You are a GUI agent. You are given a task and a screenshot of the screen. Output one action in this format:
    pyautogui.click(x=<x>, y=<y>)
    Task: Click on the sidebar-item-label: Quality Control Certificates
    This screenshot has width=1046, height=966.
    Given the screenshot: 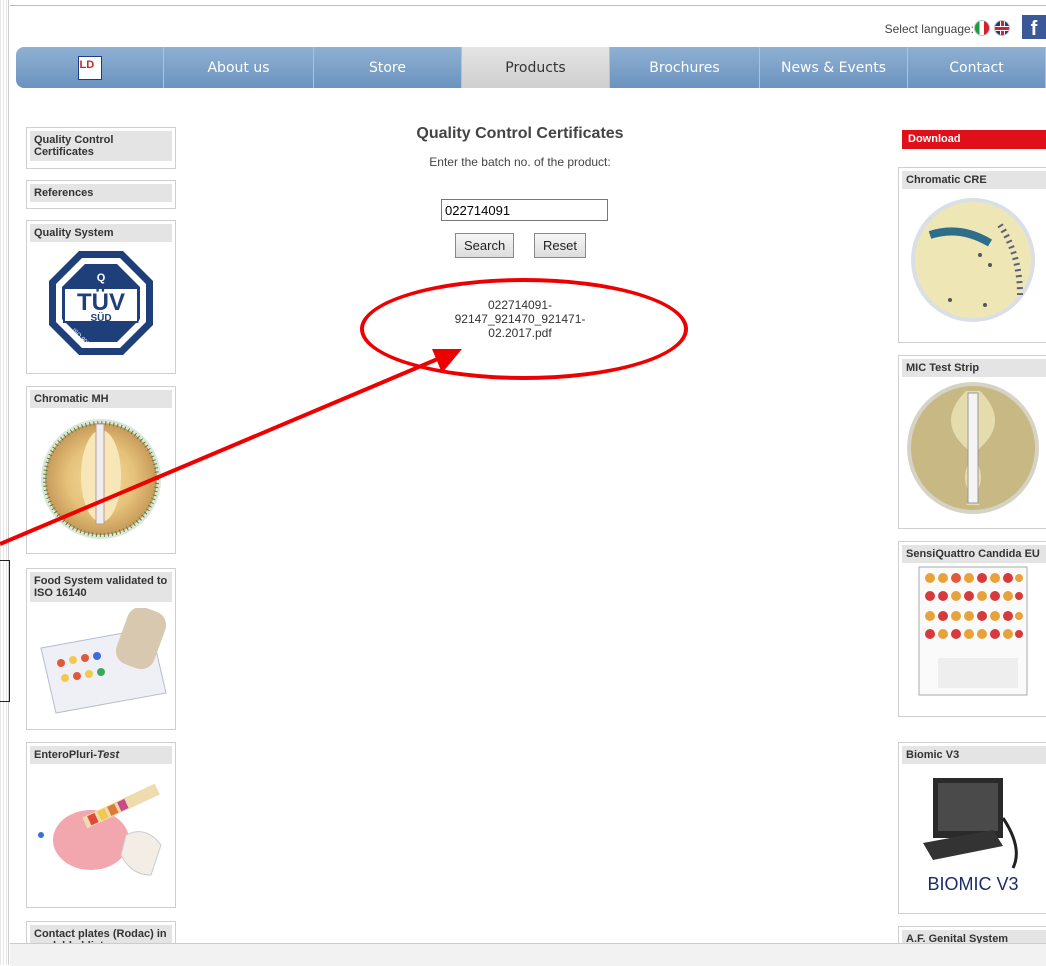 What is the action you would take?
    pyautogui.click(x=101, y=146)
    